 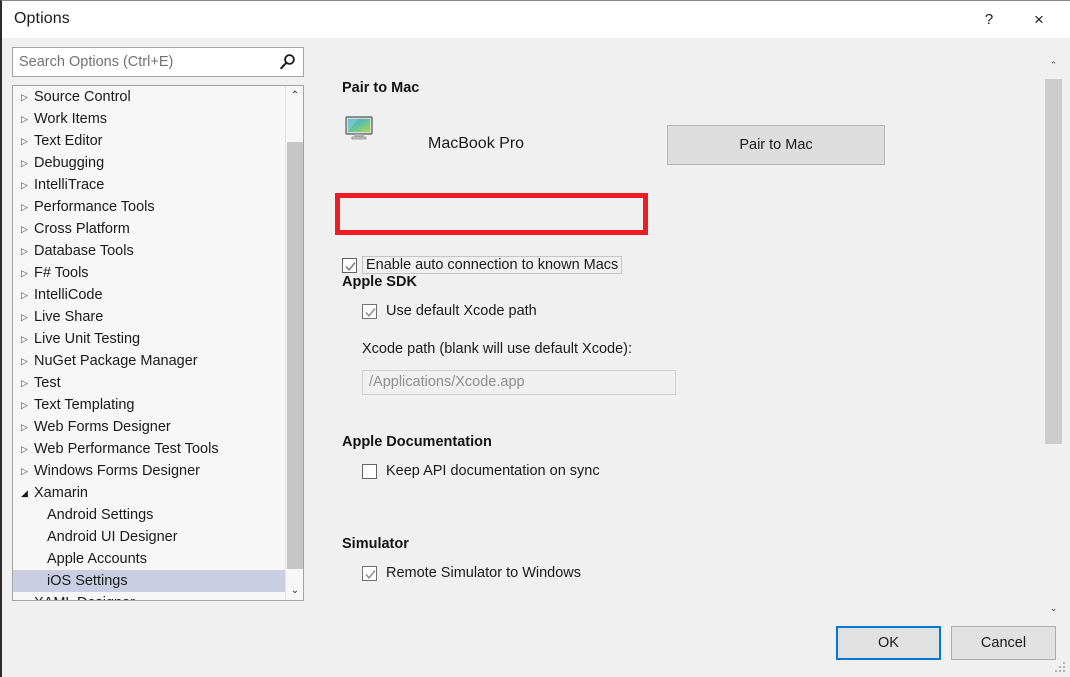 I want to click on content-scroll-down-button: ⌄, so click(x=1053, y=608).